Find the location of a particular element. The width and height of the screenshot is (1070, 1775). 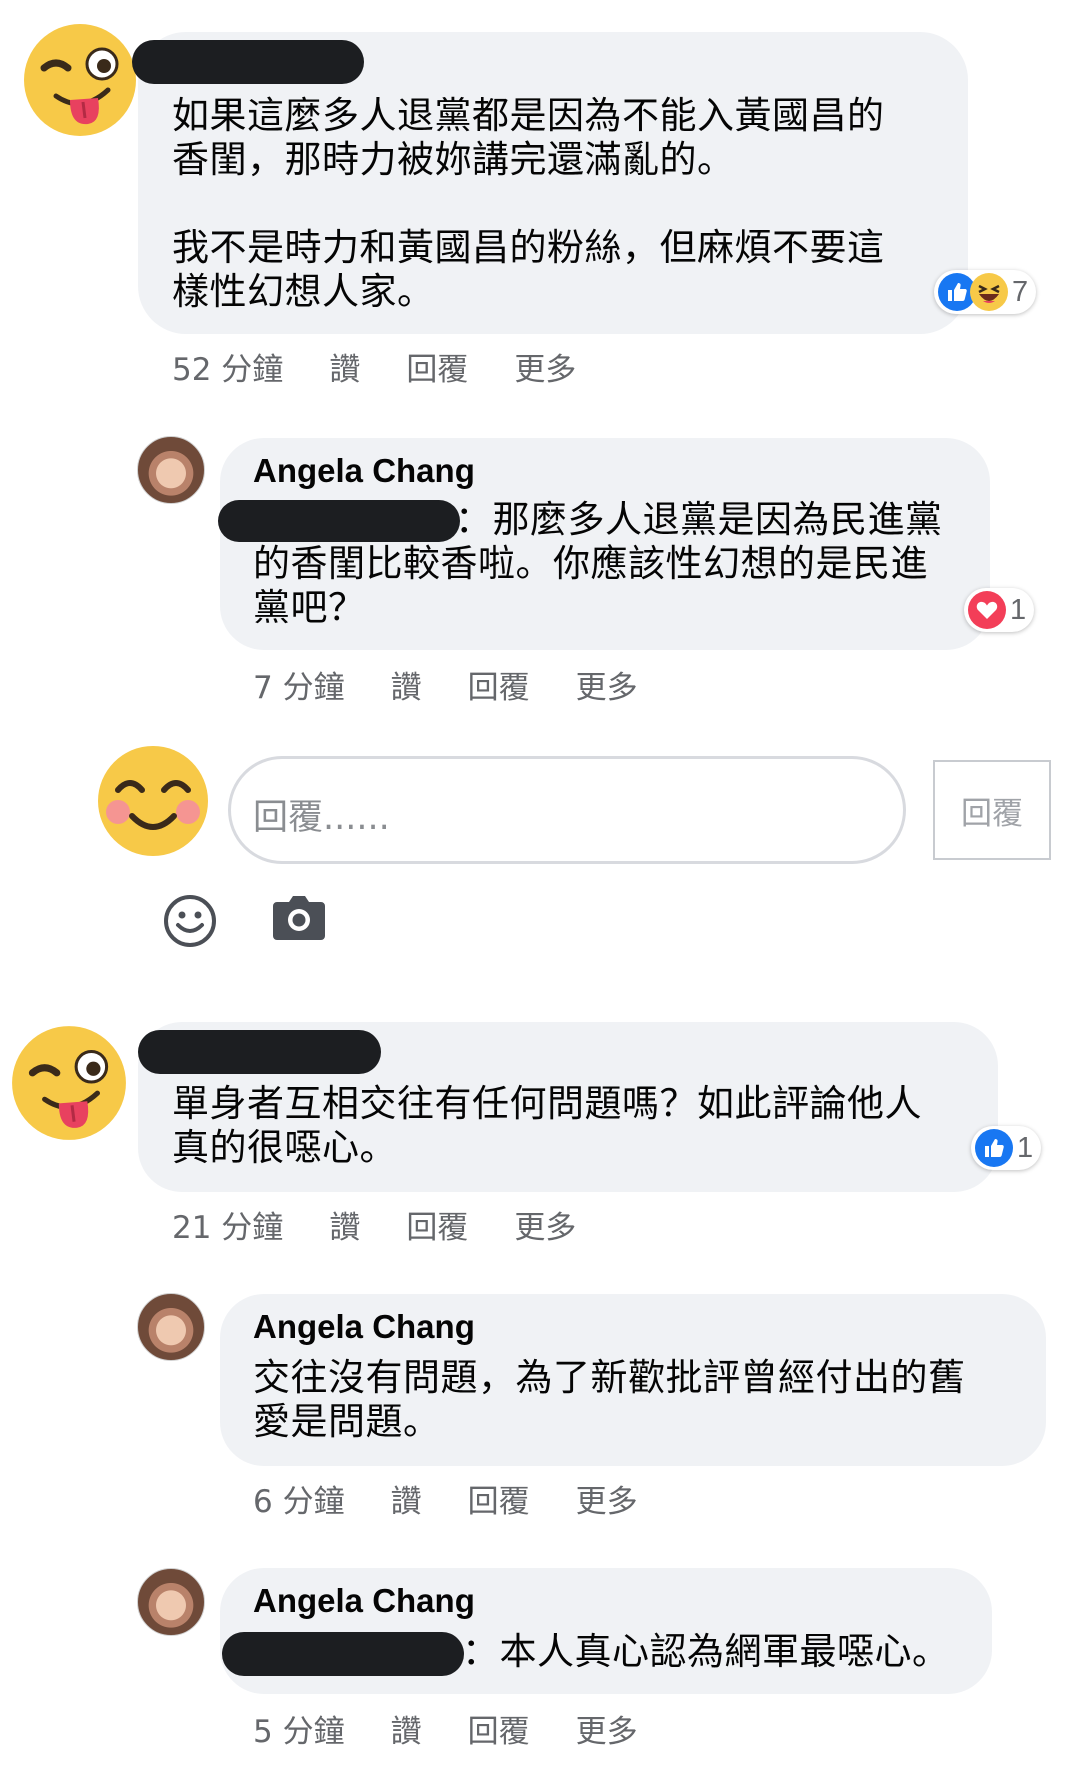

smiling-blush-emoji-icon is located at coordinates (153, 801).